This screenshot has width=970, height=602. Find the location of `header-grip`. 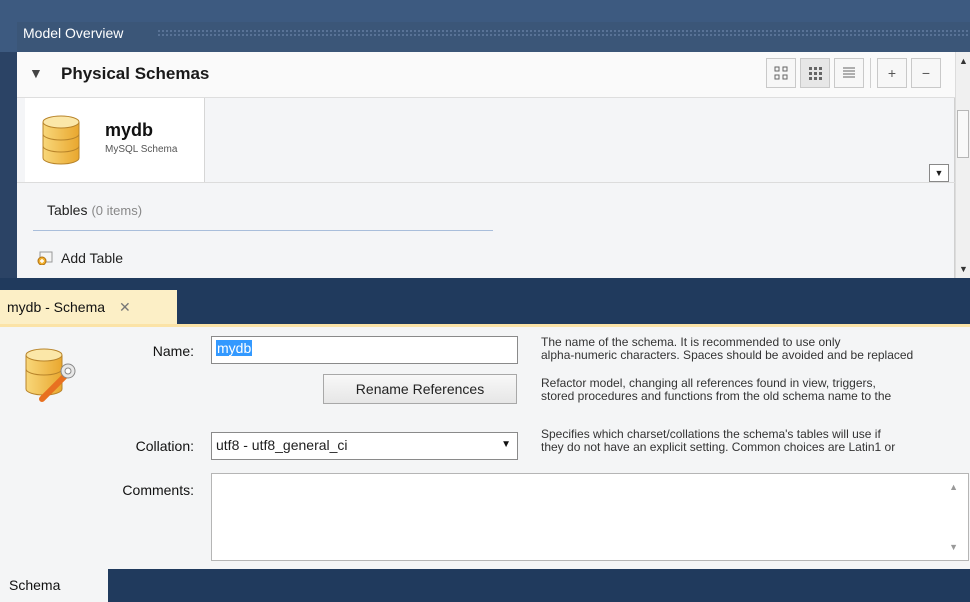

header-grip is located at coordinates (563, 33).